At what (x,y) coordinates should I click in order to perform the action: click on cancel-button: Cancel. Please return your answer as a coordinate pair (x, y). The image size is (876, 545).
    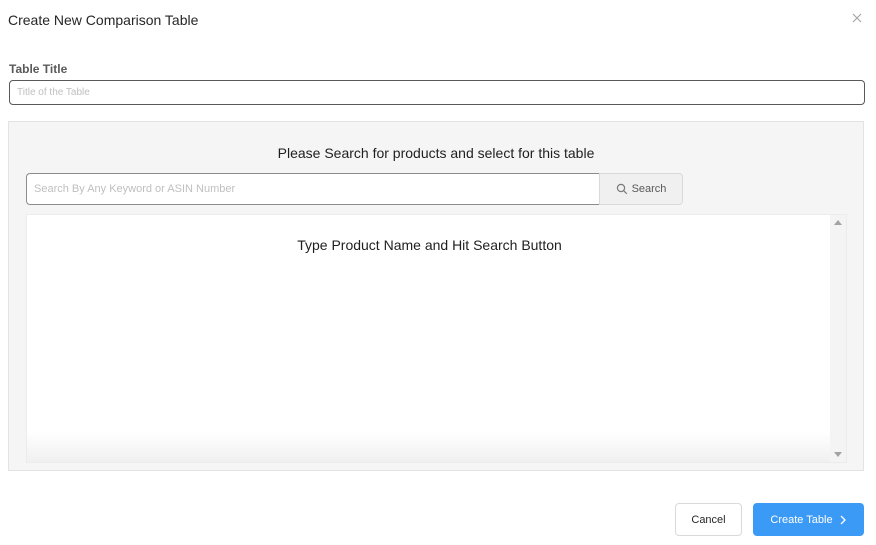
    Looking at the image, I should click on (708, 519).